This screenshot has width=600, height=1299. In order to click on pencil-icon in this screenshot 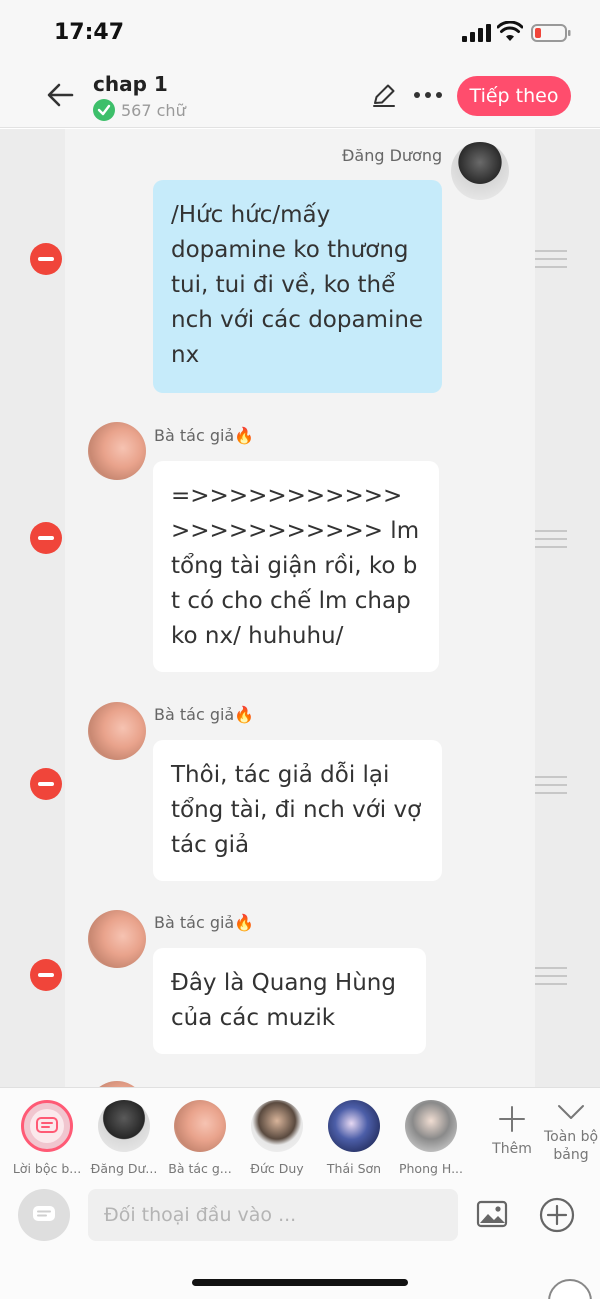, I will do `click(384, 95)`.